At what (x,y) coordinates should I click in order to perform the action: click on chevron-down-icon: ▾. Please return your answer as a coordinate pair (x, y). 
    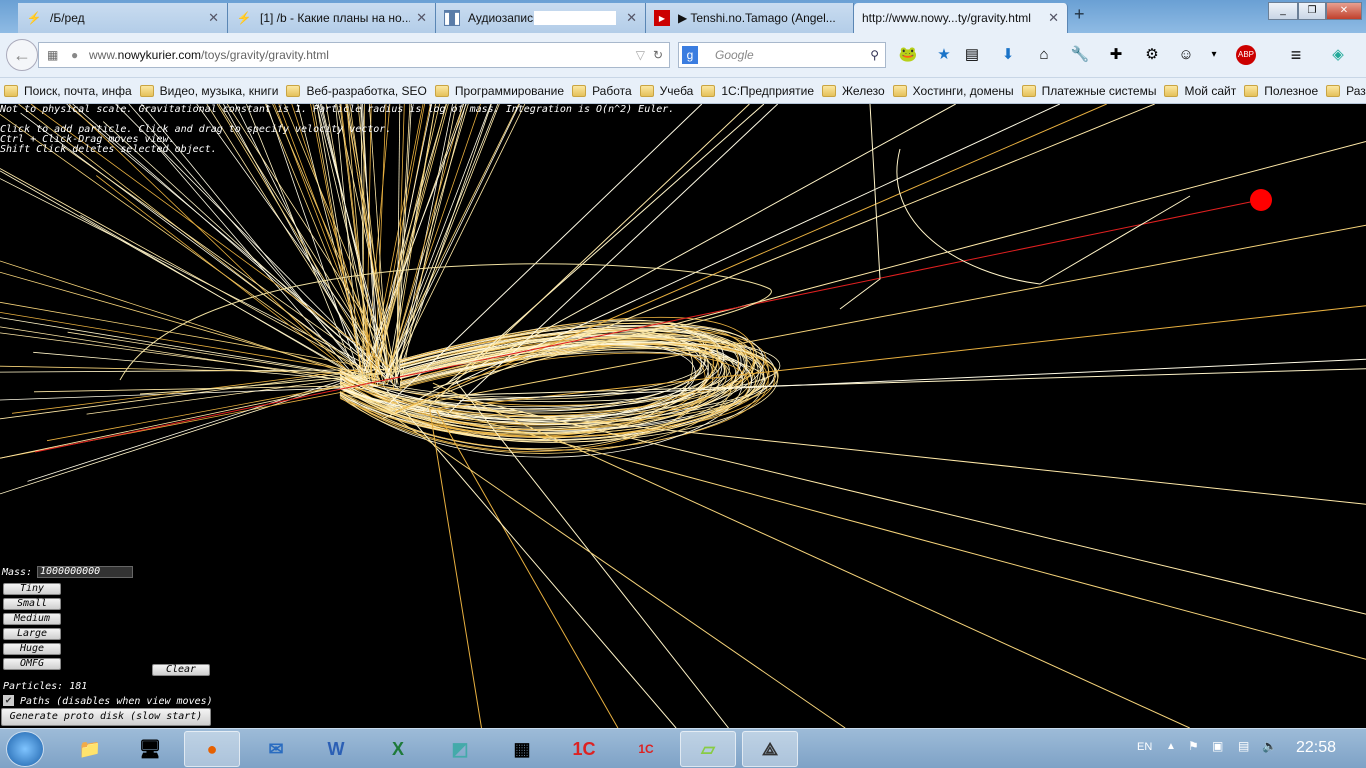
    Looking at the image, I should click on (1214, 55).